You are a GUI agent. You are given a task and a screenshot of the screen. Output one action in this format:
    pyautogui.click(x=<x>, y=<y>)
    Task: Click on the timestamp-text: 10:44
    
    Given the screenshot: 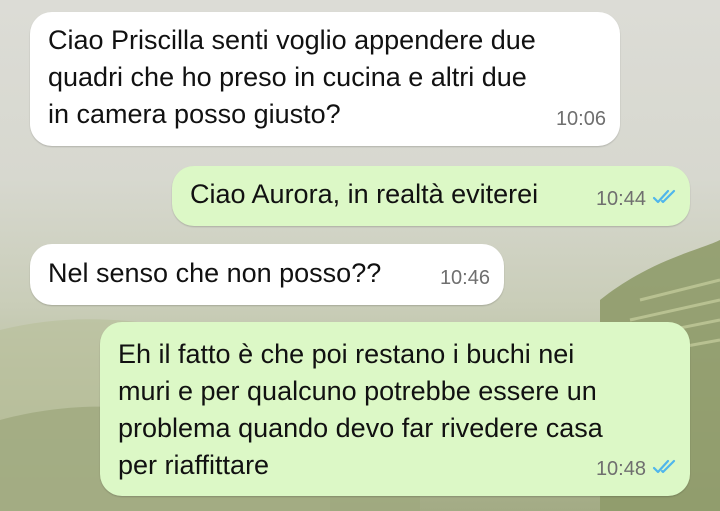 What is the action you would take?
    pyautogui.click(x=620, y=199)
    